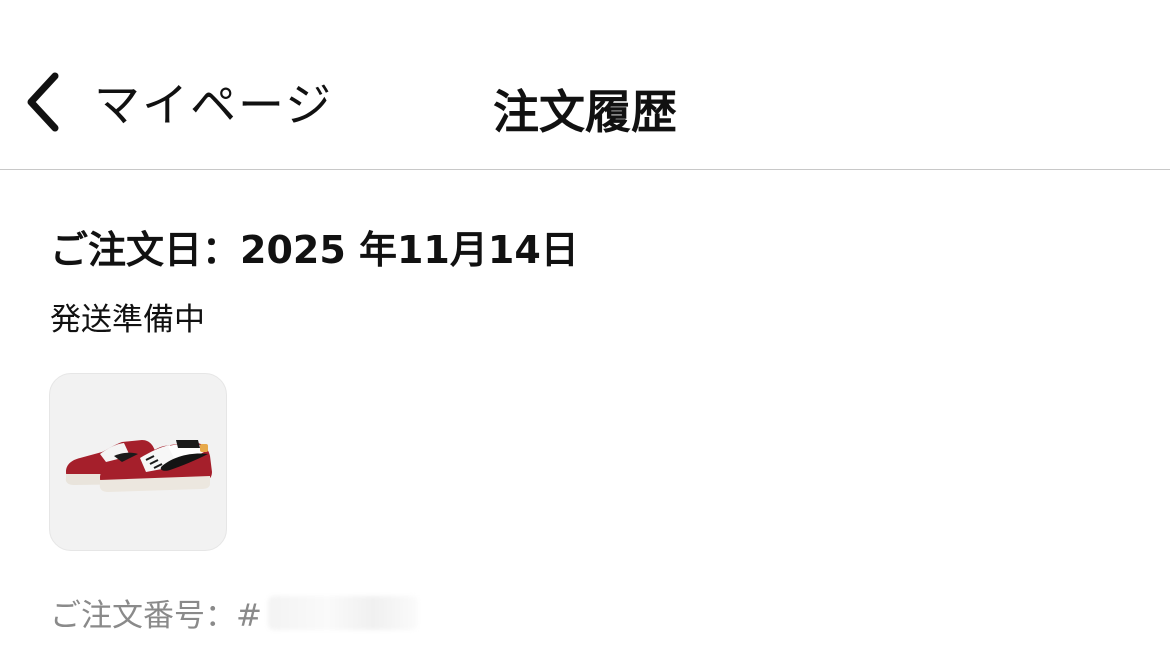 Image resolution: width=1170 pixels, height=662 pixels. What do you see at coordinates (314, 250) in the screenshot?
I see `order-date: ご注文日：2025 年11月14日` at bounding box center [314, 250].